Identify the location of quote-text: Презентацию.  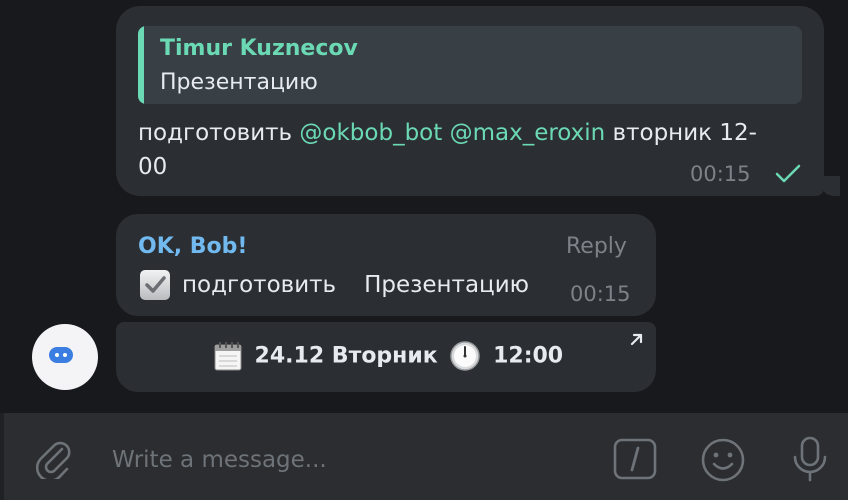
(239, 82).